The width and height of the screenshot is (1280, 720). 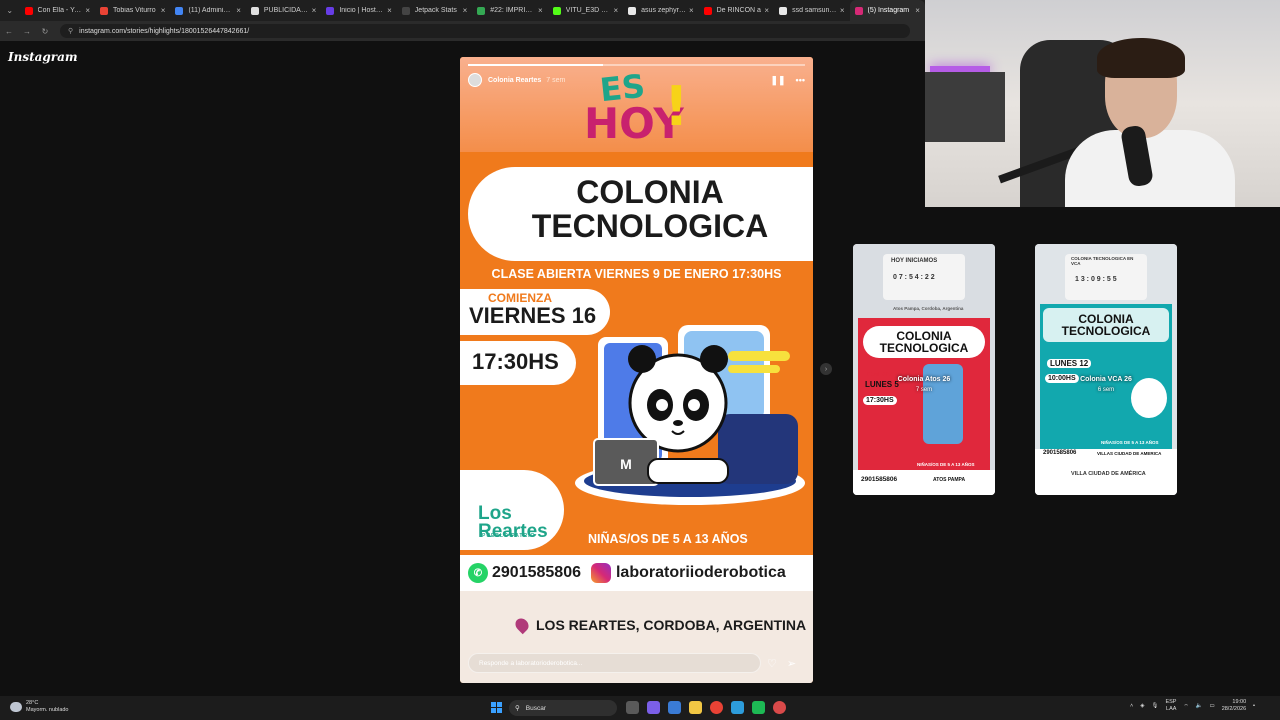 What do you see at coordinates (924, 390) in the screenshot?
I see `preview1-ago: 7 sem` at bounding box center [924, 390].